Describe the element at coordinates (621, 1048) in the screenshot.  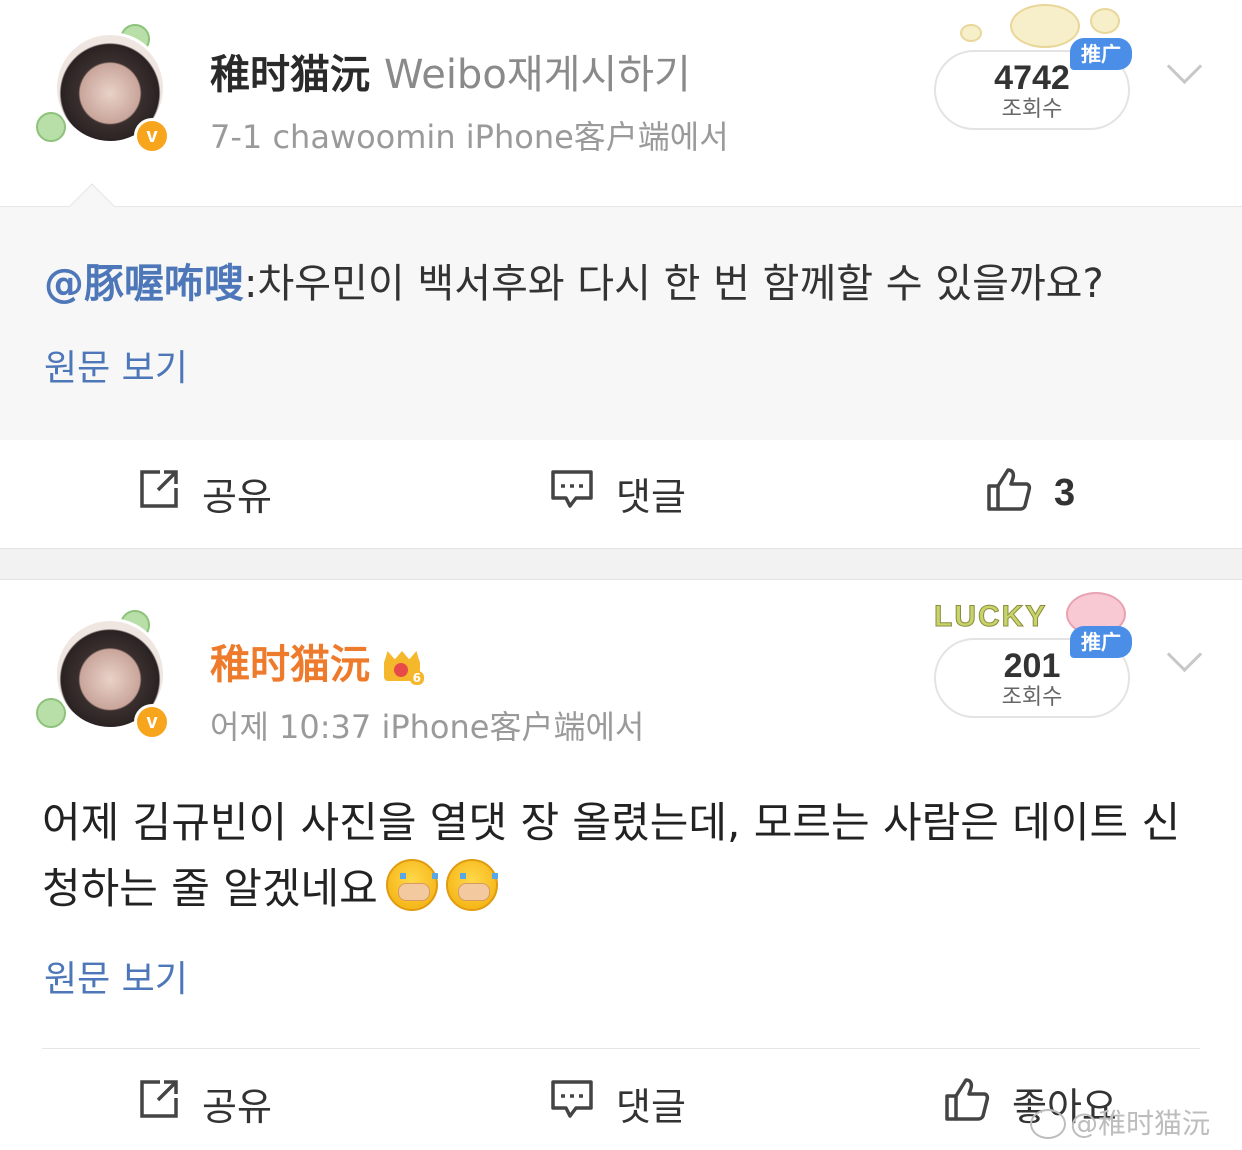
I see `divider` at that location.